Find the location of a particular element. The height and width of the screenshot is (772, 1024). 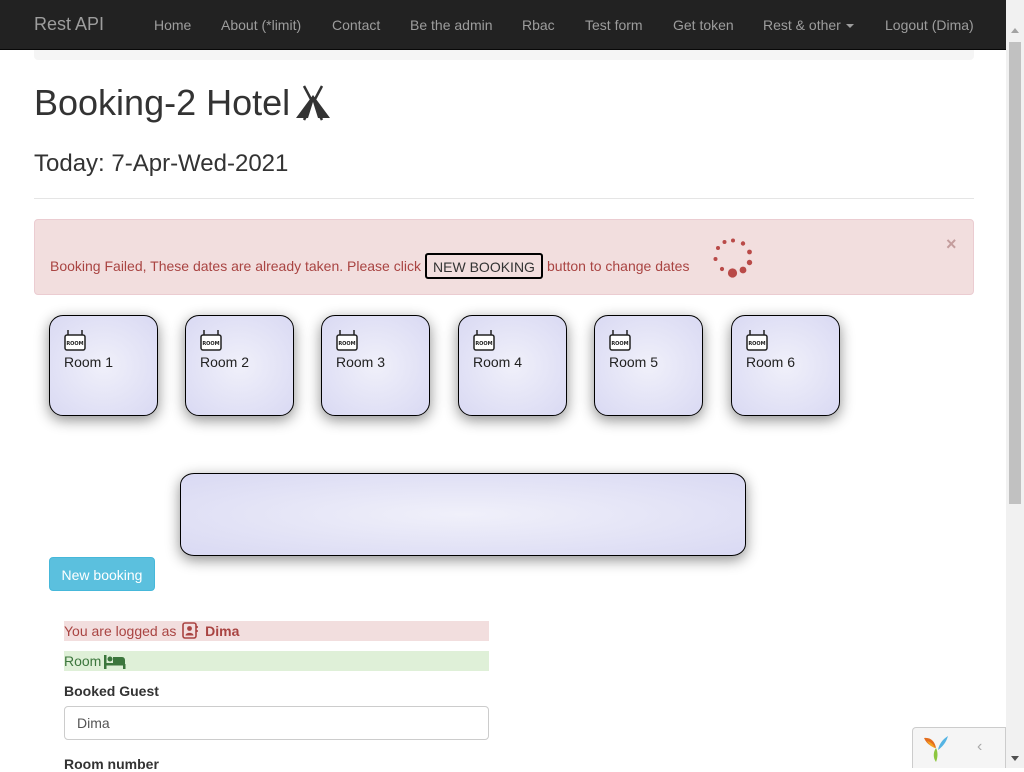

user-card-icon is located at coordinates (190, 633).